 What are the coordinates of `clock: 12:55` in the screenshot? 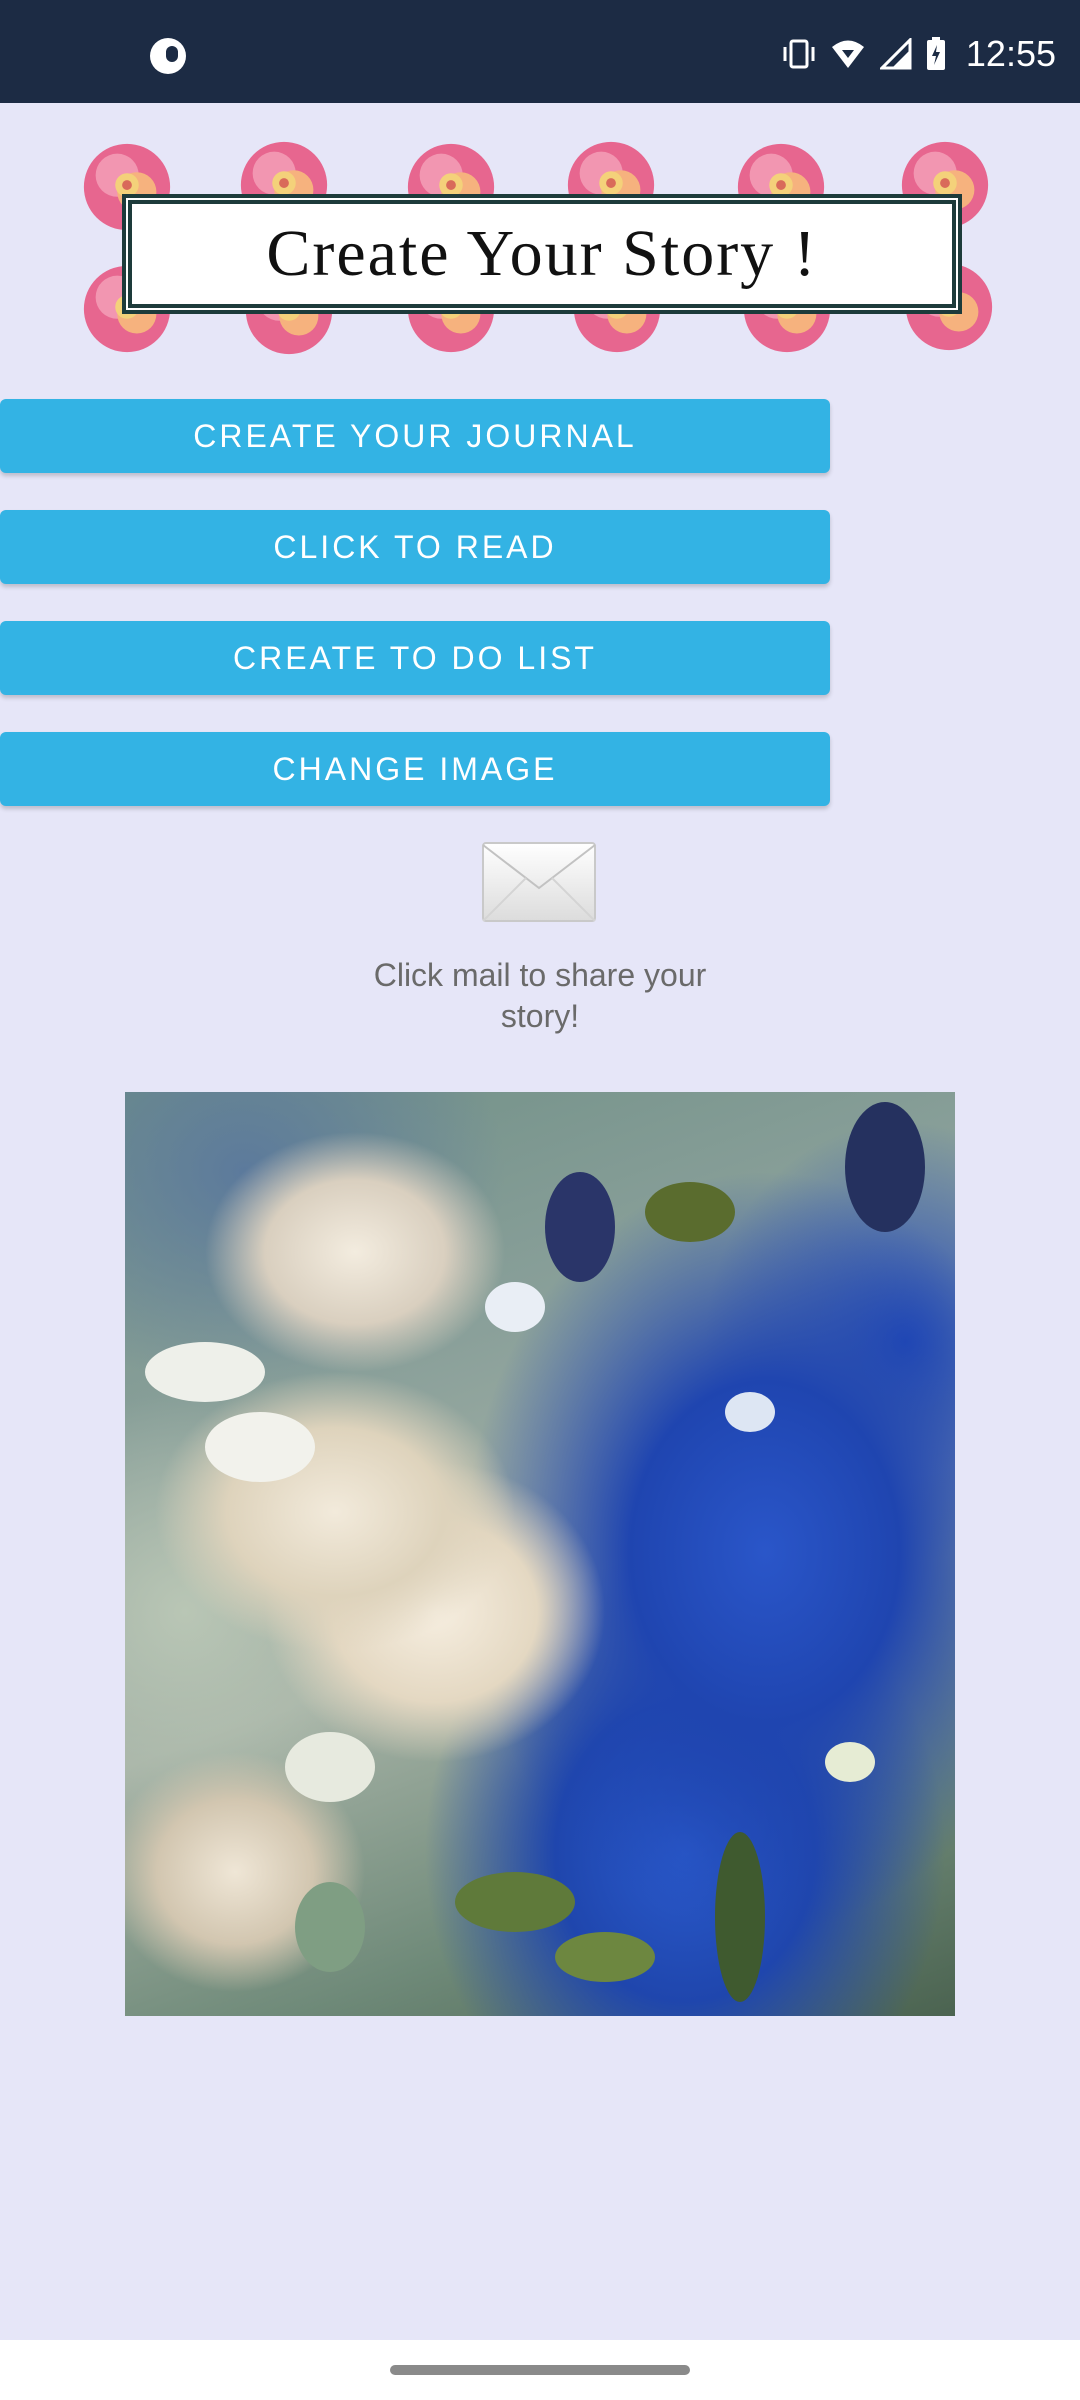 It's located at (1010, 53).